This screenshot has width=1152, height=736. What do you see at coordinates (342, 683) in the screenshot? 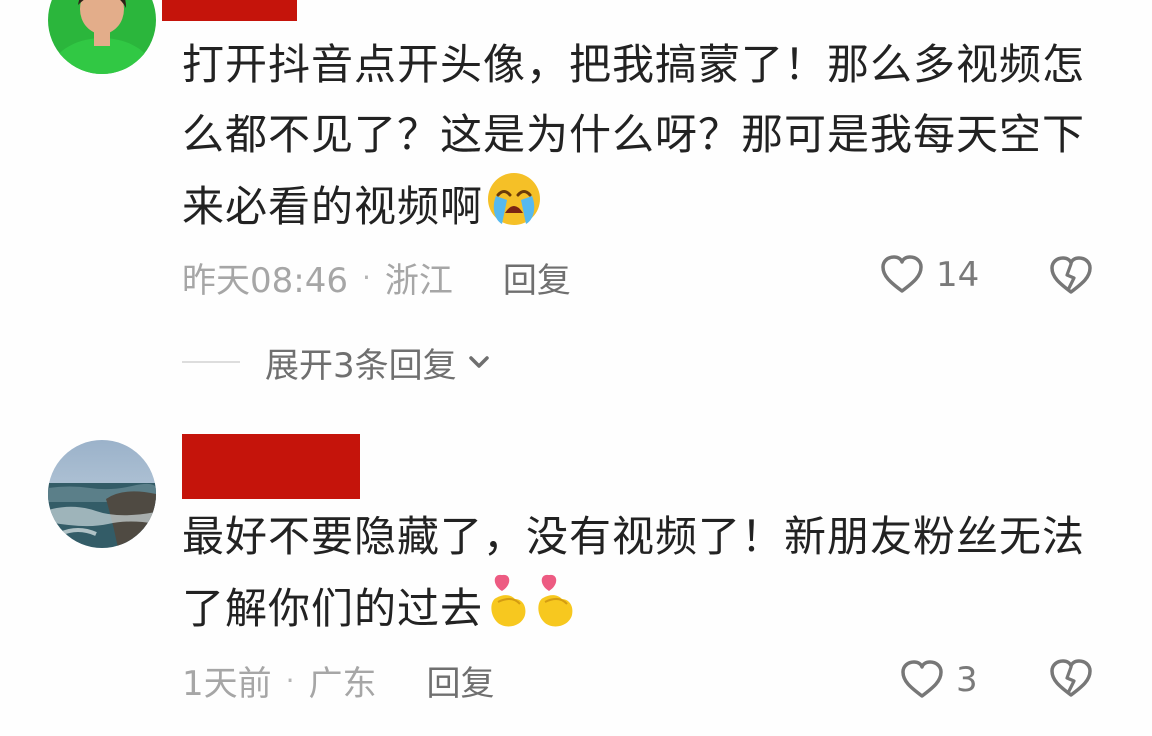
I see `comment-location: 广东` at bounding box center [342, 683].